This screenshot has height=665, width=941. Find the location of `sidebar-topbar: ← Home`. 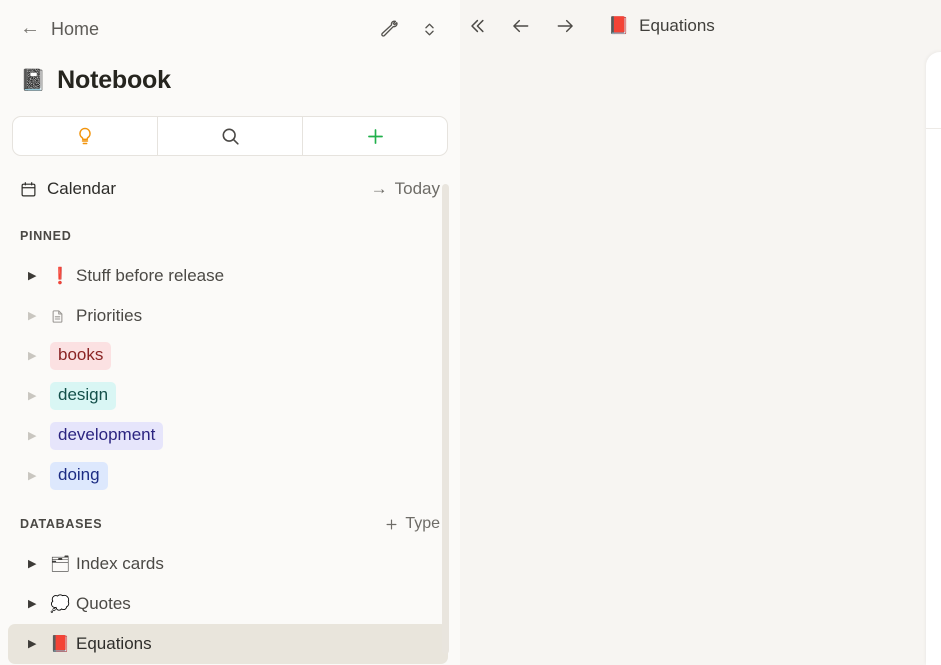

sidebar-topbar: ← Home is located at coordinates (230, 29).